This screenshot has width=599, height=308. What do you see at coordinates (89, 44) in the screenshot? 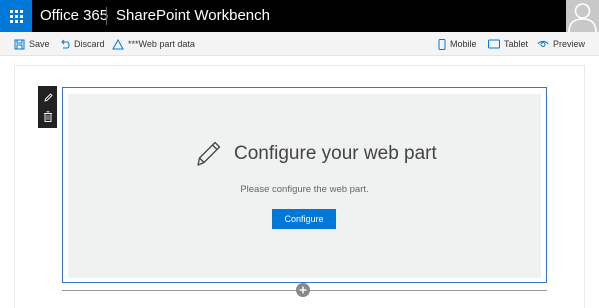
I see `discard-label: Discard` at bounding box center [89, 44].